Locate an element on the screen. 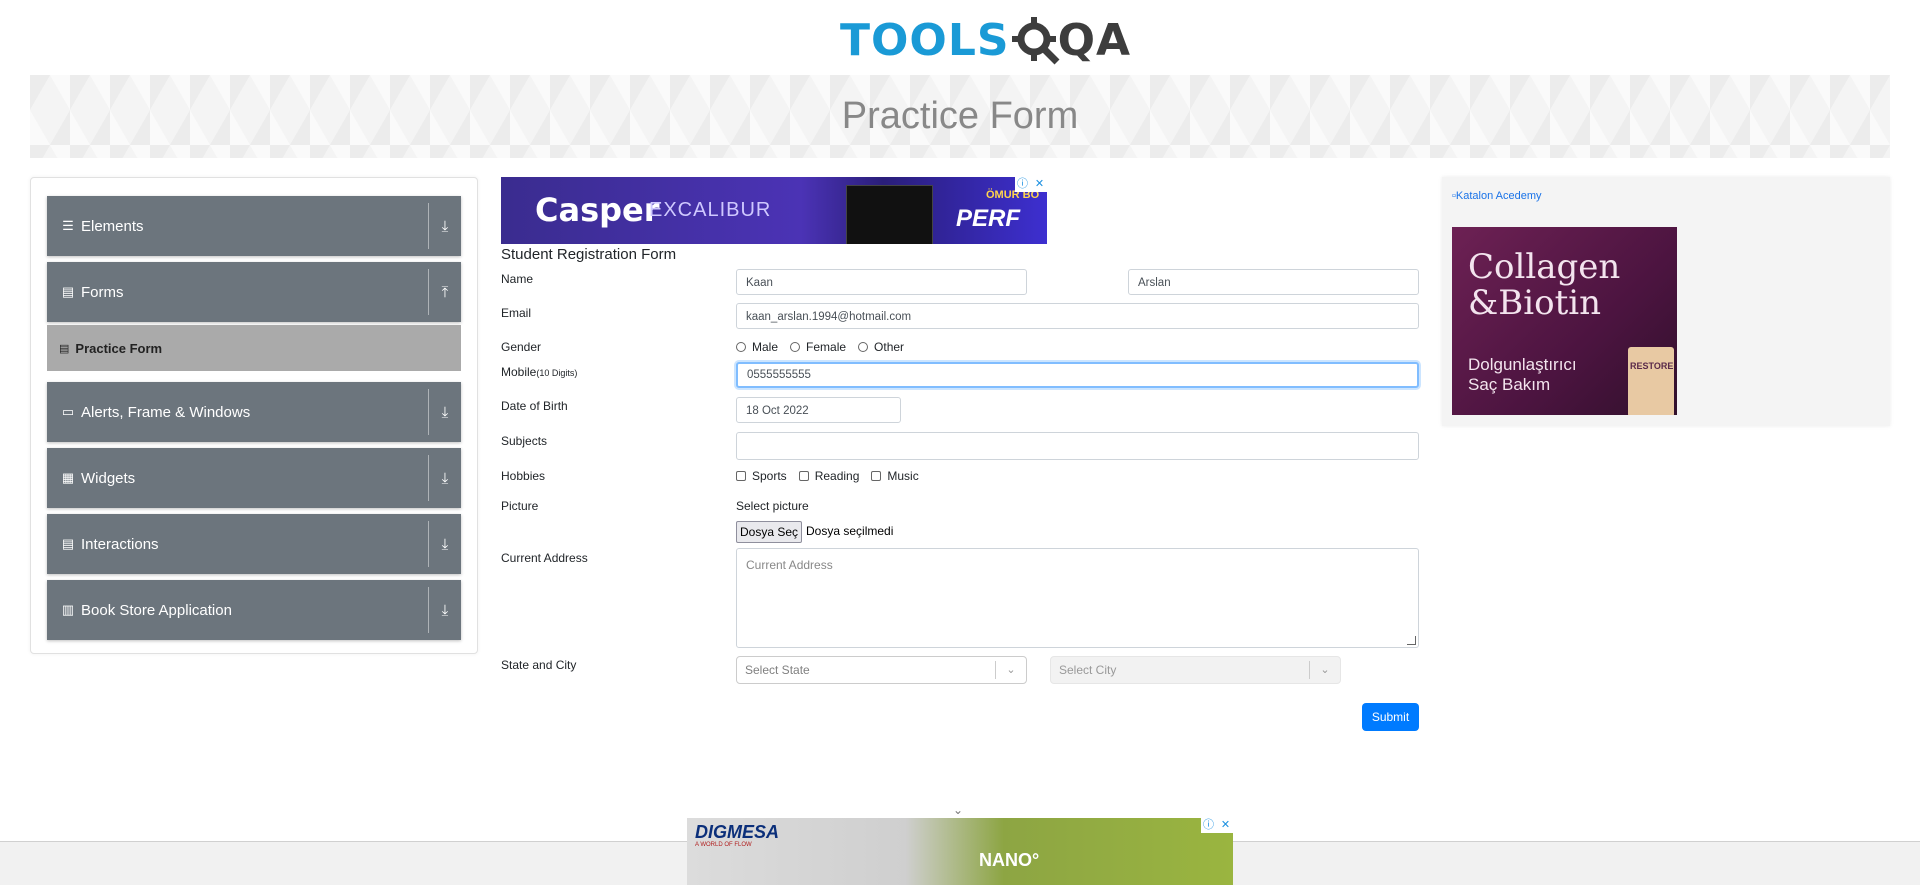  subjects-label: Subjects is located at coordinates (524, 441).